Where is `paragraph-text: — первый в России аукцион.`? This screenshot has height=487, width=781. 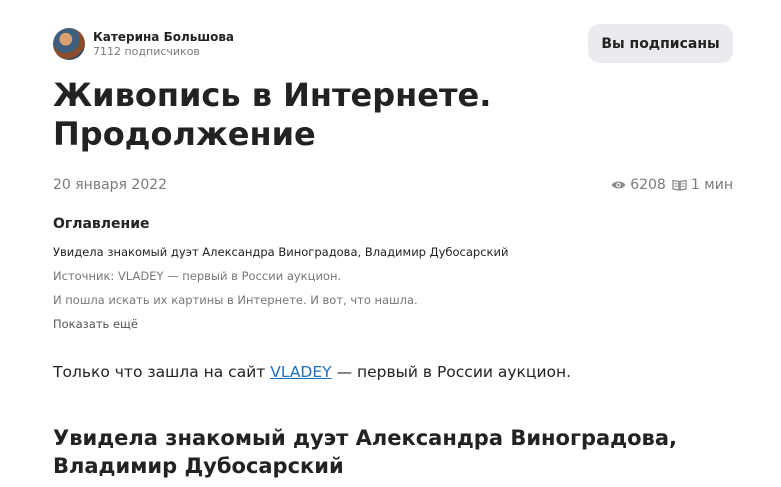
paragraph-text: — первый в России аукцион. is located at coordinates (451, 372).